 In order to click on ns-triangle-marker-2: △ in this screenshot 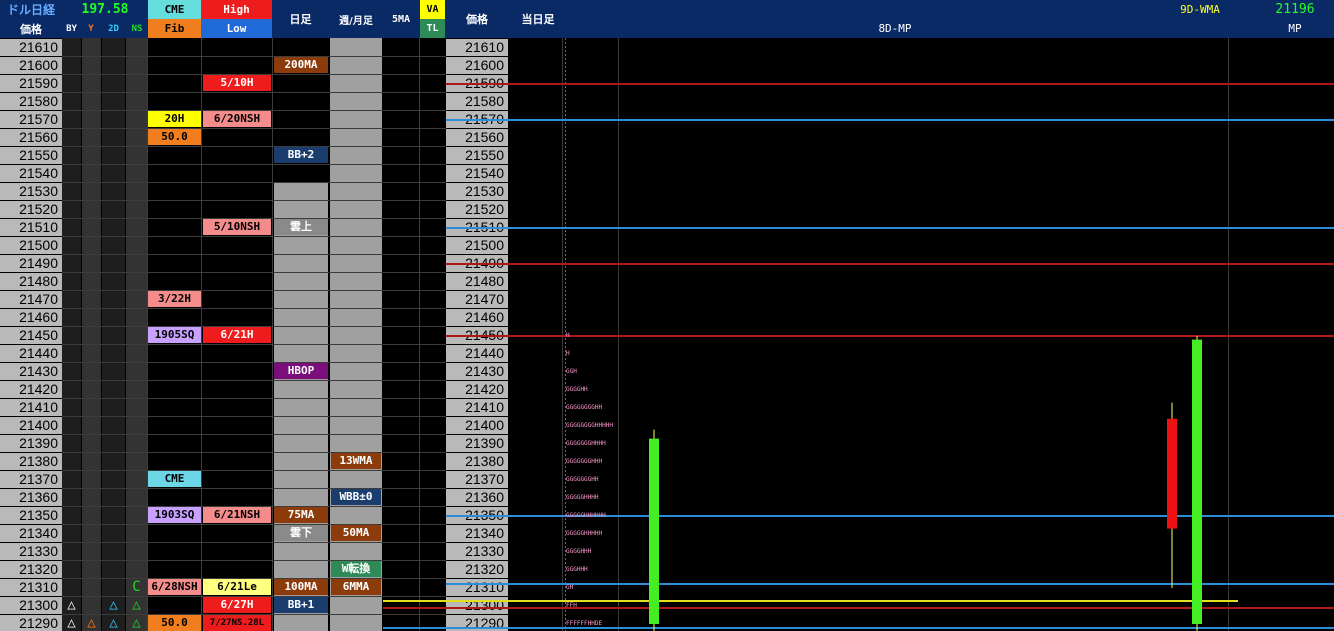, I will do `click(136, 623)`.